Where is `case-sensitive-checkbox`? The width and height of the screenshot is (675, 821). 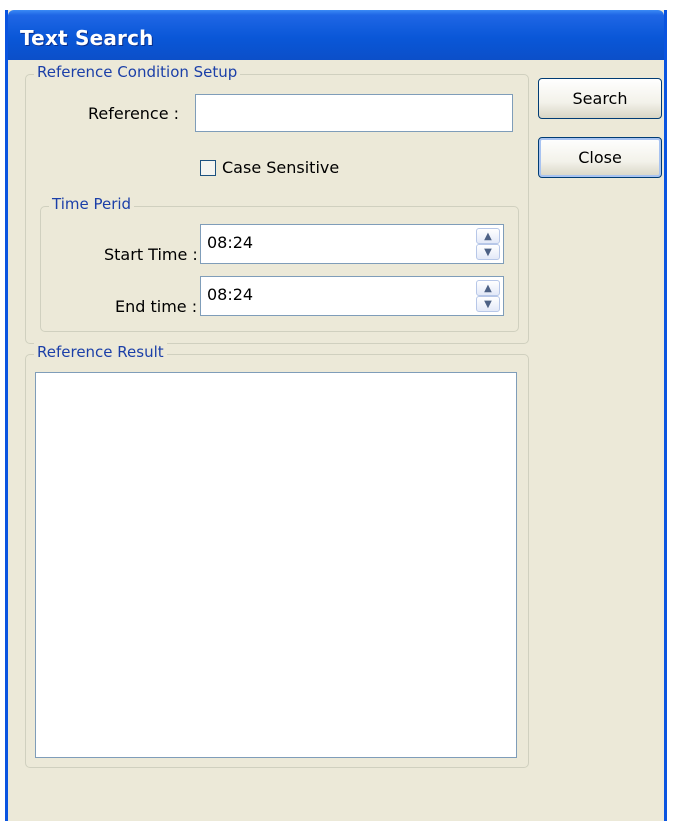
case-sensitive-checkbox is located at coordinates (208, 168).